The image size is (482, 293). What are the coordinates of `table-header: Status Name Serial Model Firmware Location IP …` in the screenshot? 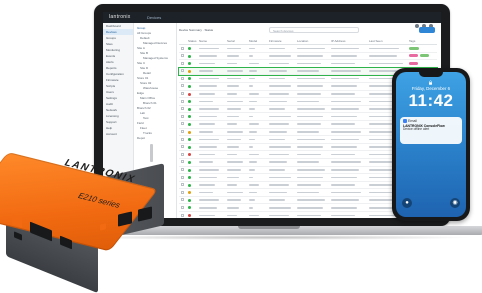 It's located at (308, 41).